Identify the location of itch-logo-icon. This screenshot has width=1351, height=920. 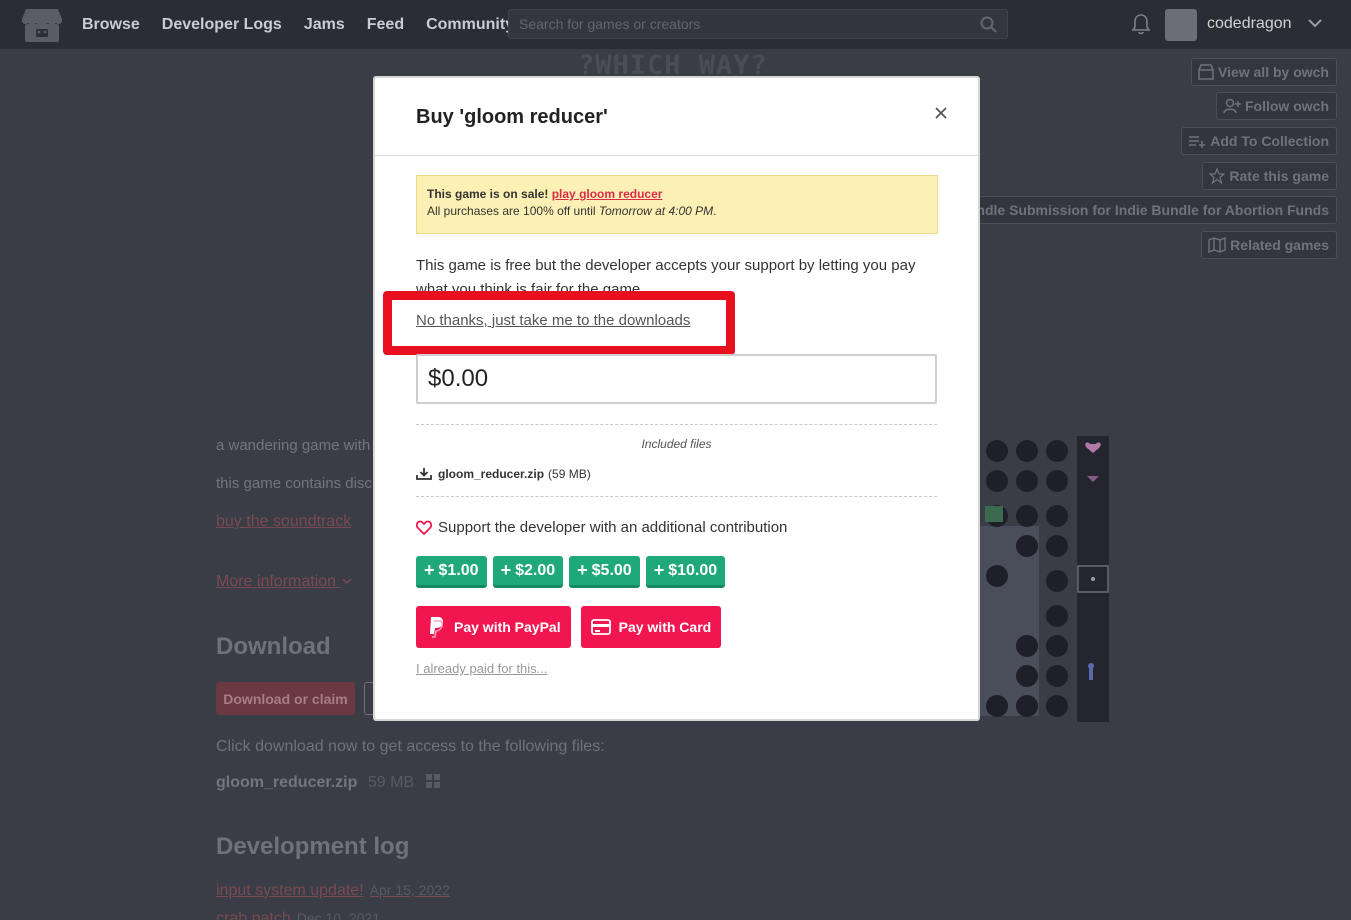
(42, 25).